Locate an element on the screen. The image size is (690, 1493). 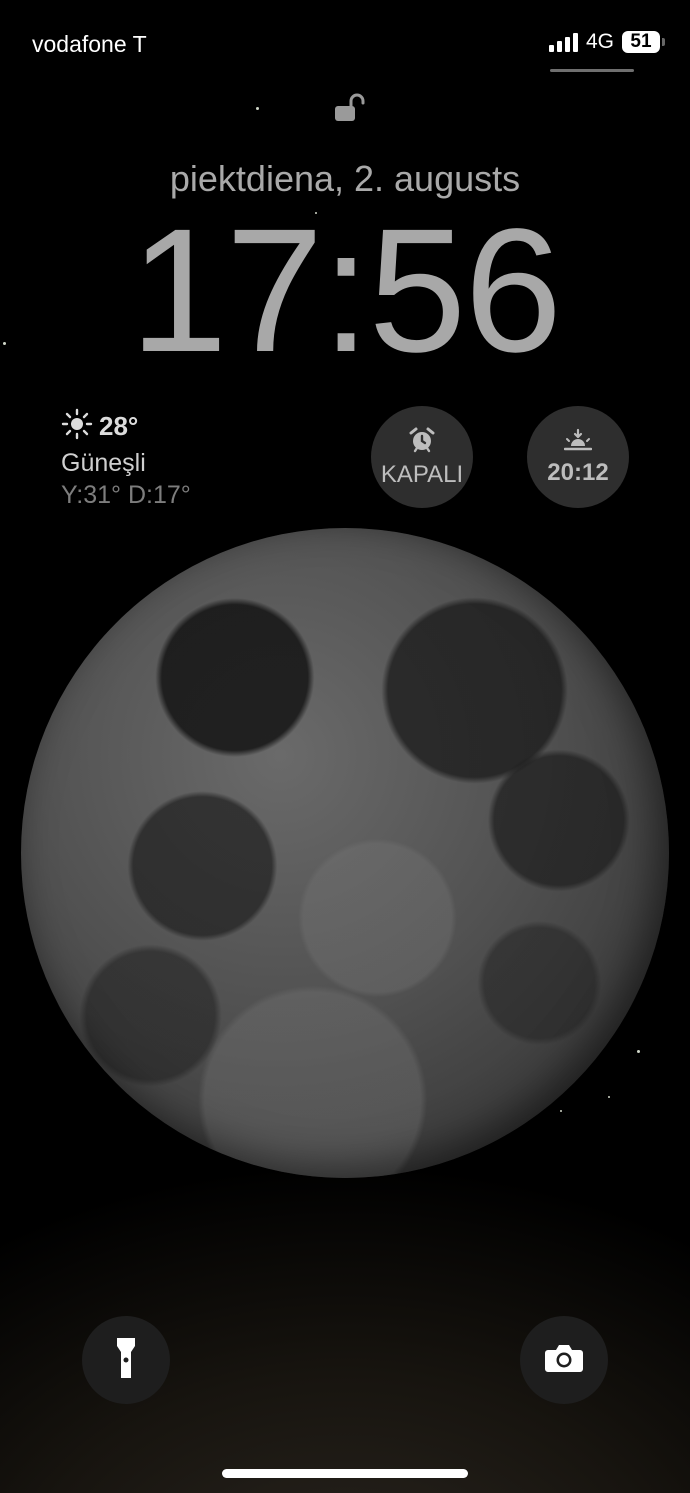
alarm-clock-icon is located at coordinates (422, 442).